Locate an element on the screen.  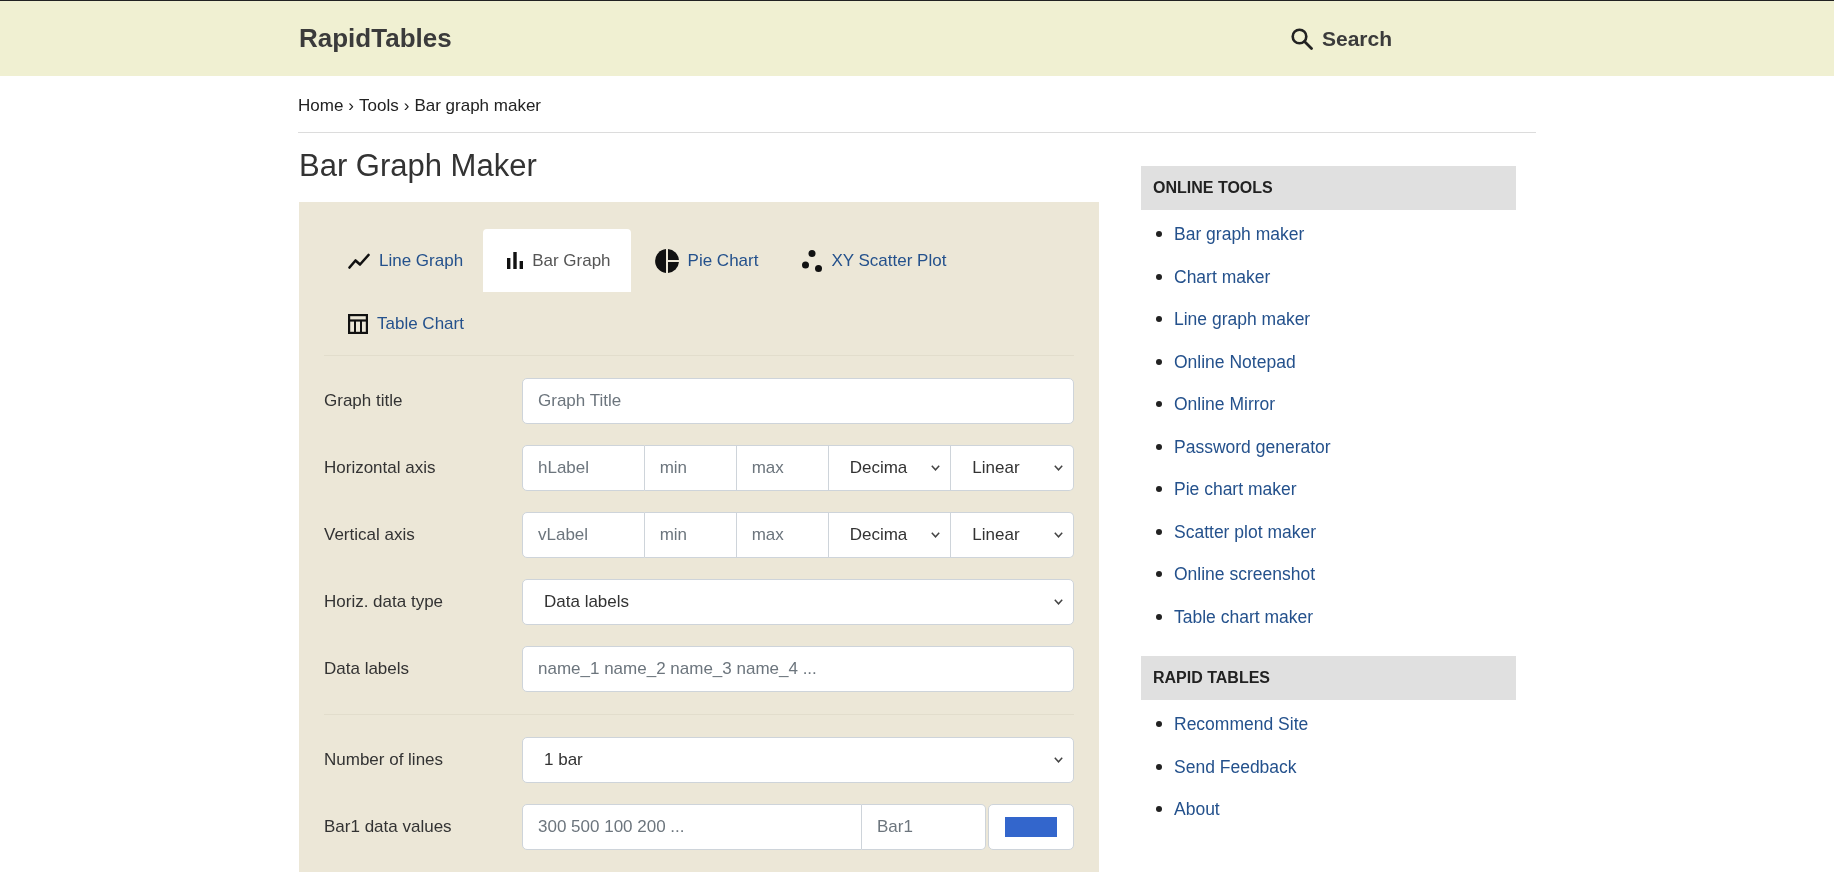
breadcrumb-current: Bar graph maker is located at coordinates (477, 106).